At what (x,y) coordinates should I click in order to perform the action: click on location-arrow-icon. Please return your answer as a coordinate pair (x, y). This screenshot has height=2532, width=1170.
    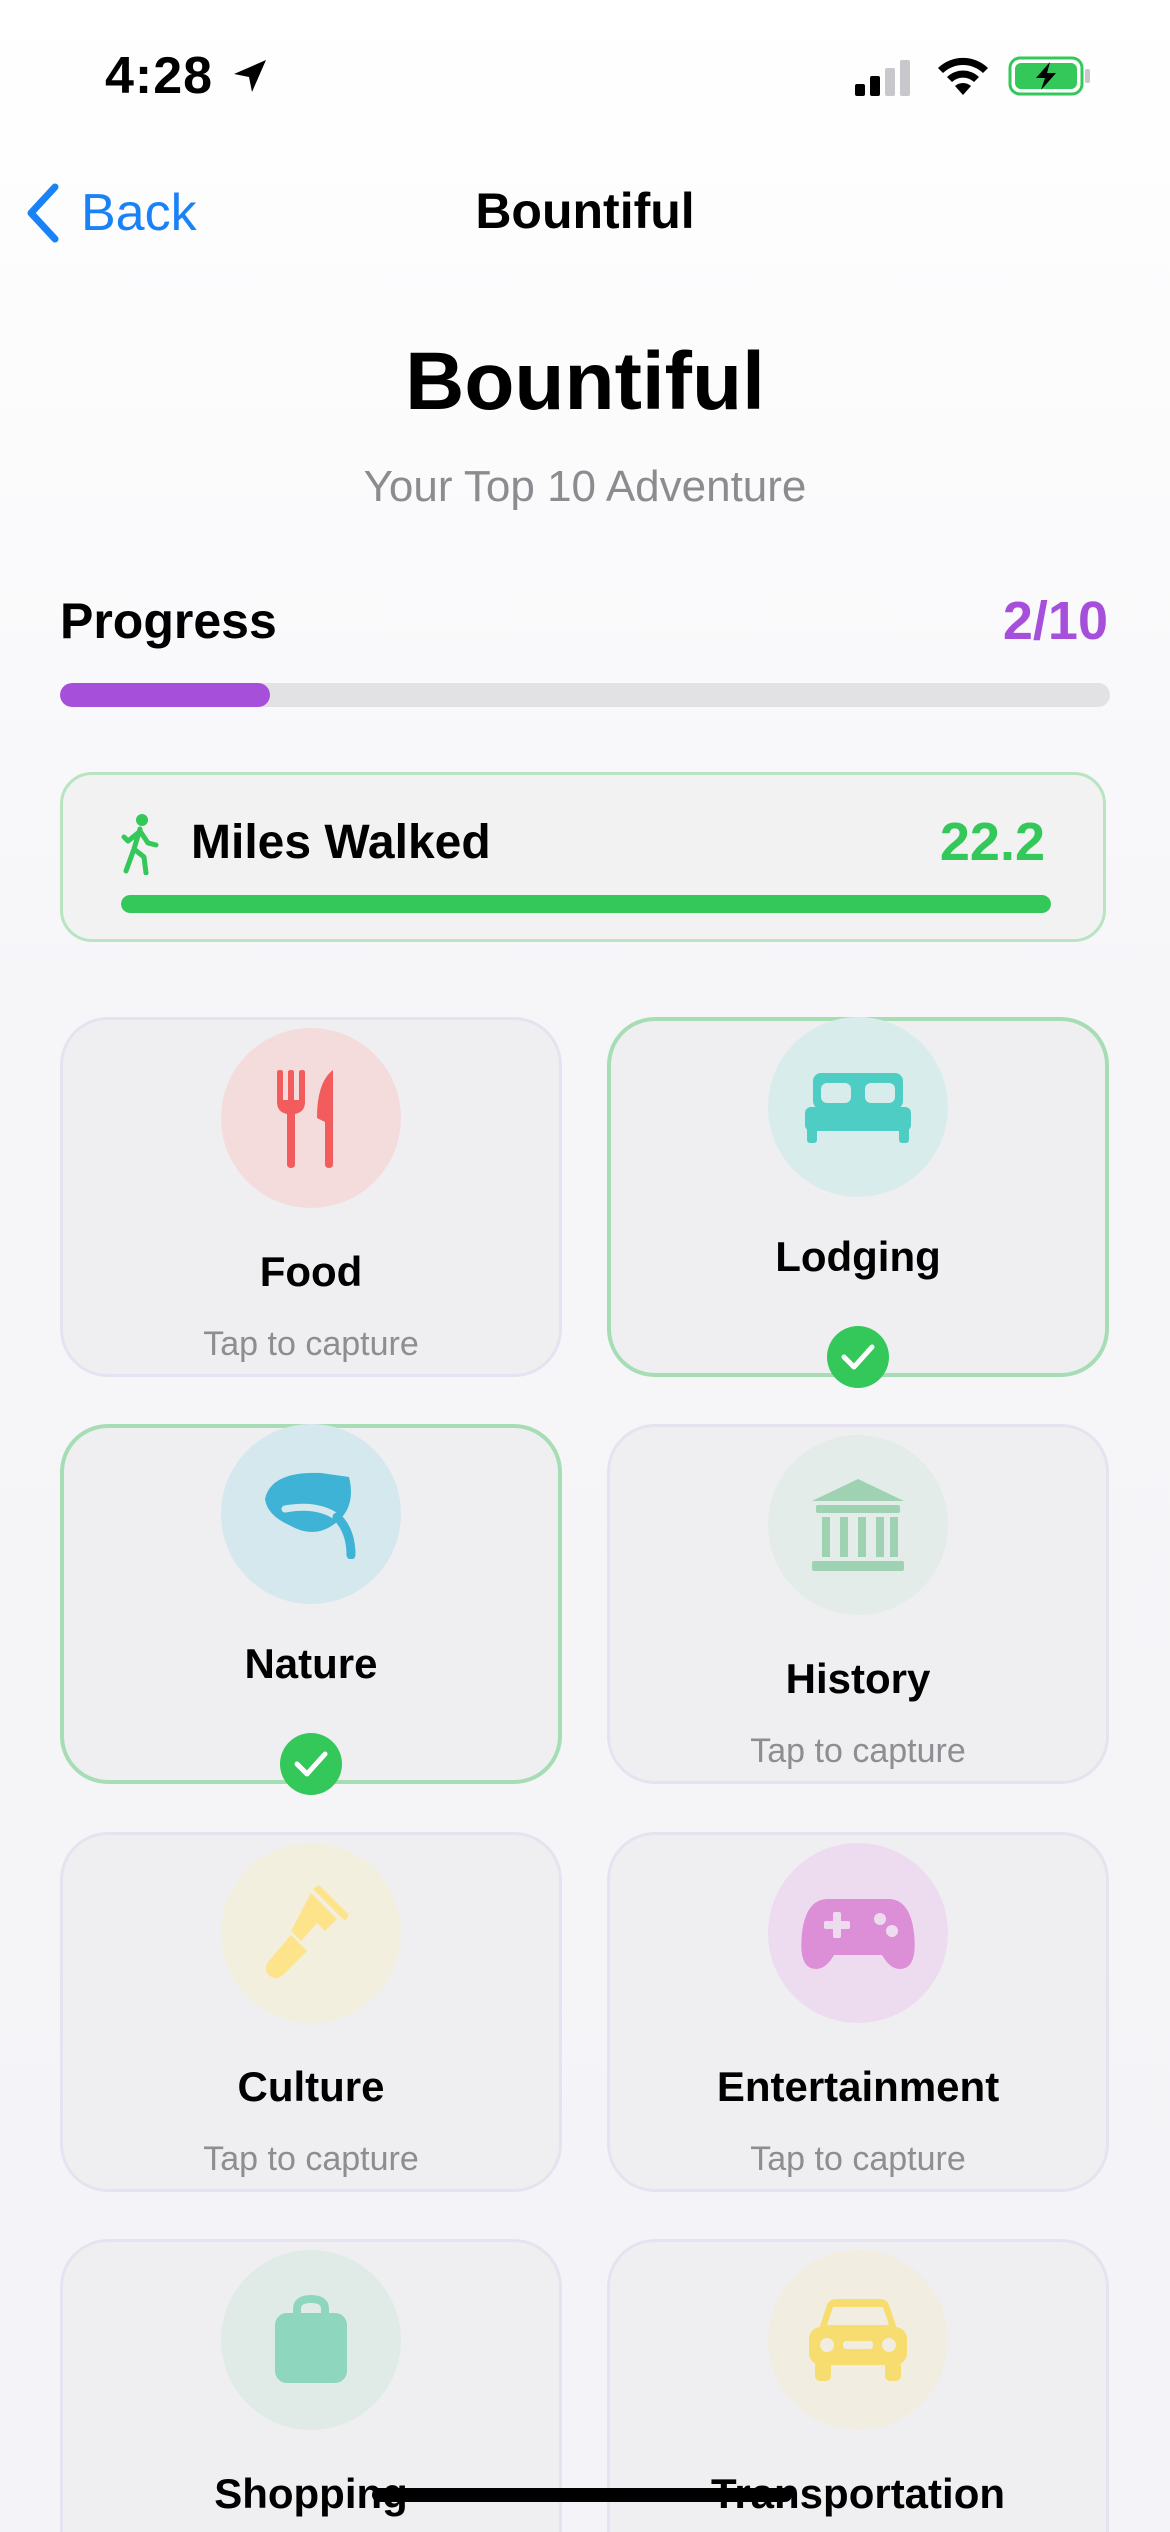
    Looking at the image, I should click on (250, 76).